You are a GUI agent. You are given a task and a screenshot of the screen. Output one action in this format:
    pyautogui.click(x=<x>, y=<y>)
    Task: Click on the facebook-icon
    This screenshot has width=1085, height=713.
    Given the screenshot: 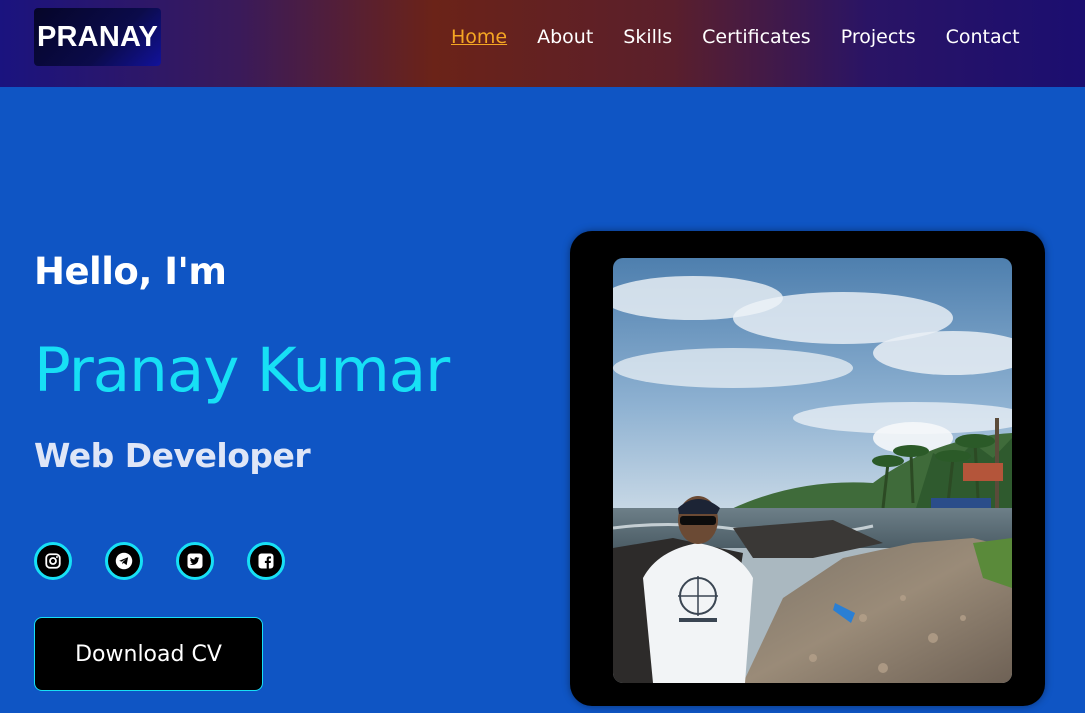 What is the action you would take?
    pyautogui.click(x=266, y=561)
    